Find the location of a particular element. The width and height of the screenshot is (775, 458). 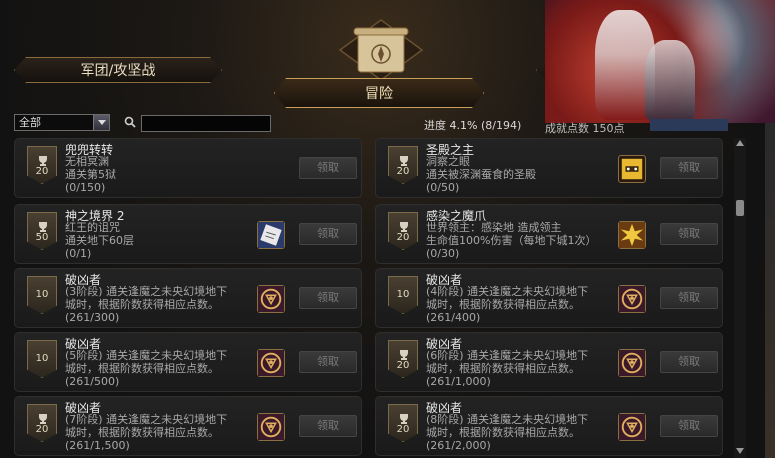

achievement-description: (7阶段) 通关逢魔之未央幻境地下 is located at coordinates (146, 419).